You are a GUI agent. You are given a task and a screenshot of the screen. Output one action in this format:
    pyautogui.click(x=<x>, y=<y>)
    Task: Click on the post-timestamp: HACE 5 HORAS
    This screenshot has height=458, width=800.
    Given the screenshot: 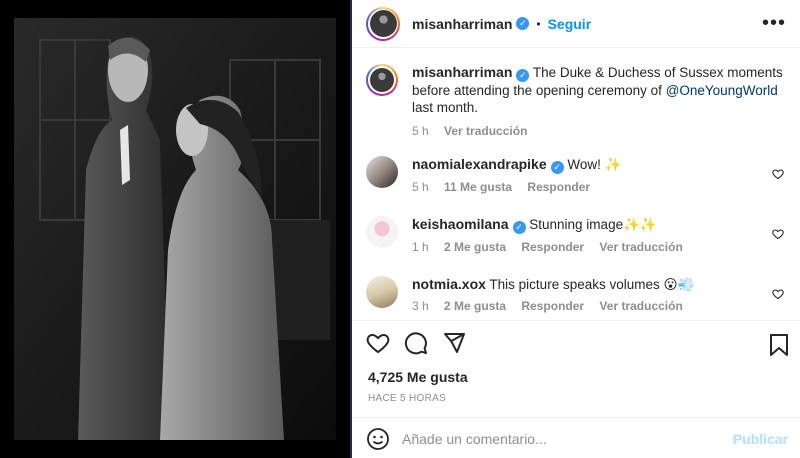 What is the action you would take?
    pyautogui.click(x=407, y=398)
    